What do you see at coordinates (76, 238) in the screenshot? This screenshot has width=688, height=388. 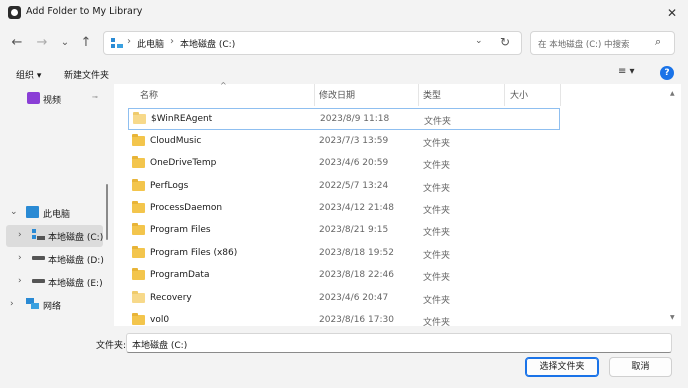 I see `sidebar-item-label: 本地磁盘 (C:)` at bounding box center [76, 238].